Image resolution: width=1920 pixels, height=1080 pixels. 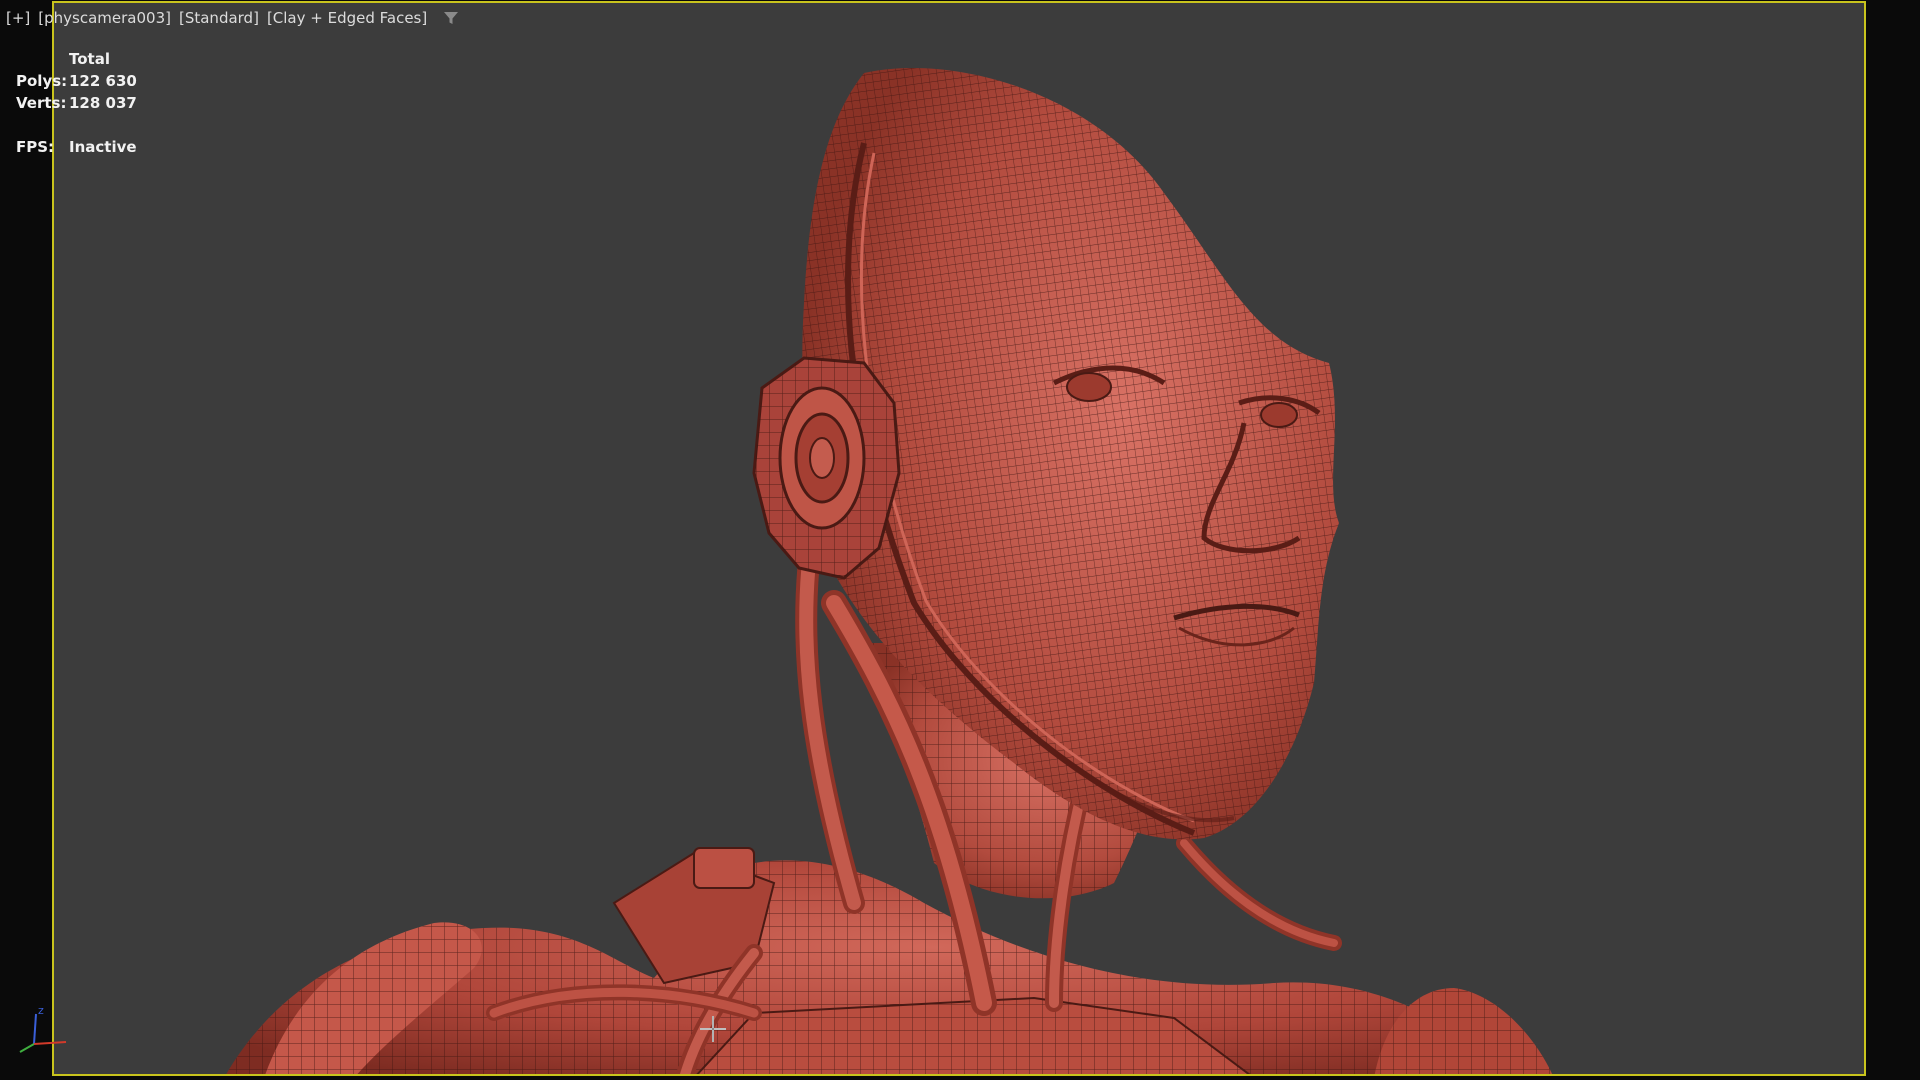 I want to click on axis-z-label: z, so click(x=41, y=1010).